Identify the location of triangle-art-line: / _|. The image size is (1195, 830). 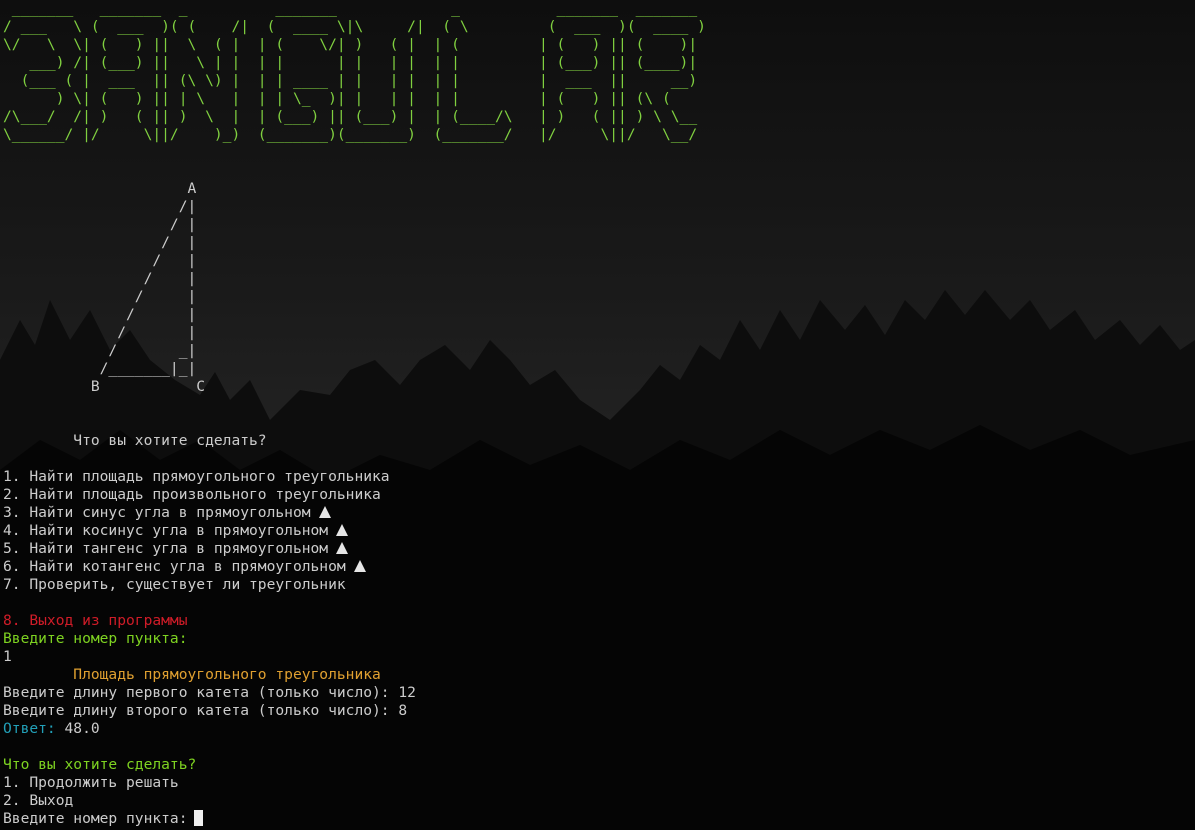
(100, 350).